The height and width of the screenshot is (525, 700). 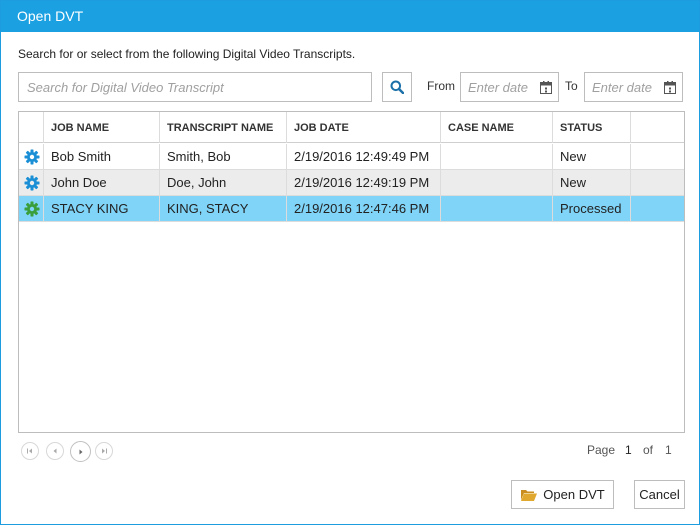 What do you see at coordinates (625, 87) in the screenshot?
I see `to-date-input` at bounding box center [625, 87].